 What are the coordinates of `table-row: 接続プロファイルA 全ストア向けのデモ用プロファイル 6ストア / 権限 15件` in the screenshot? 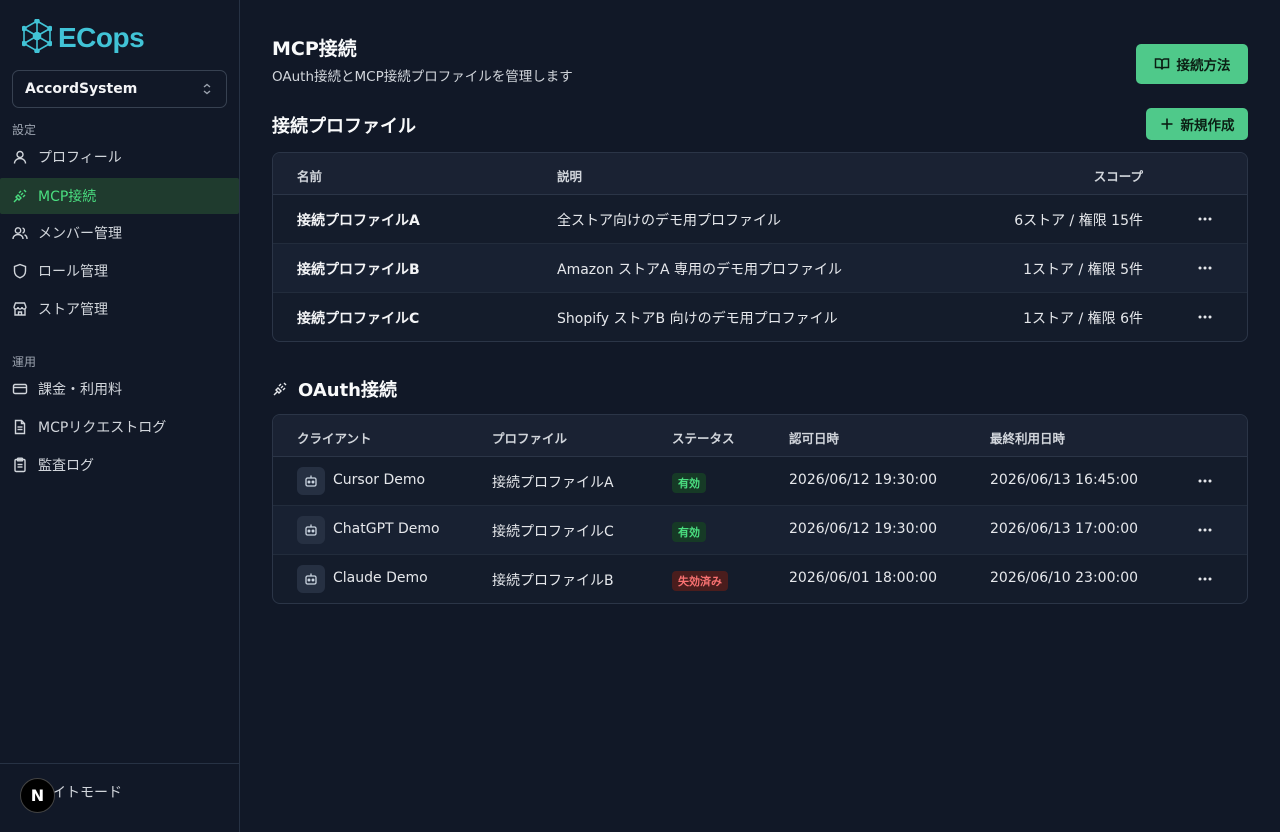 It's located at (760, 219).